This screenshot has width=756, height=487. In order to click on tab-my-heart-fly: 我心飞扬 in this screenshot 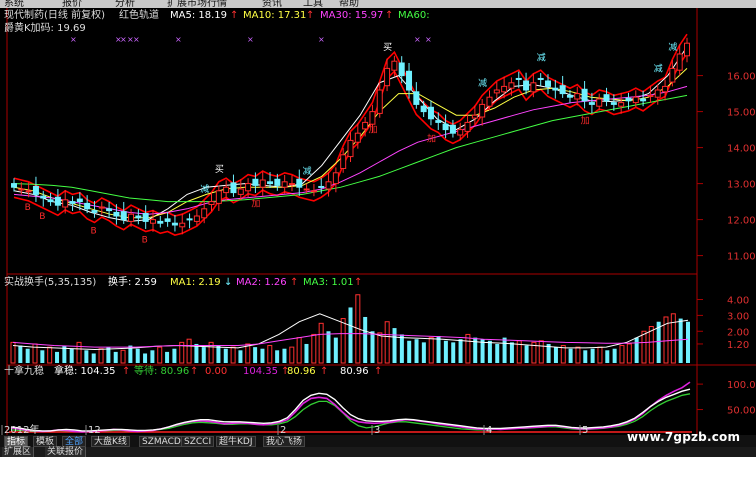, I will do `click(284, 441)`.